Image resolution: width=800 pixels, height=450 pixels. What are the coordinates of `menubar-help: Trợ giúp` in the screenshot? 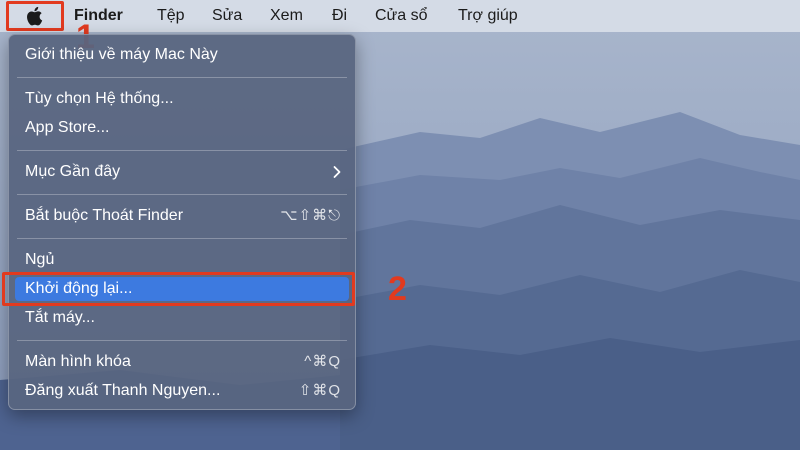 It's located at (488, 16).